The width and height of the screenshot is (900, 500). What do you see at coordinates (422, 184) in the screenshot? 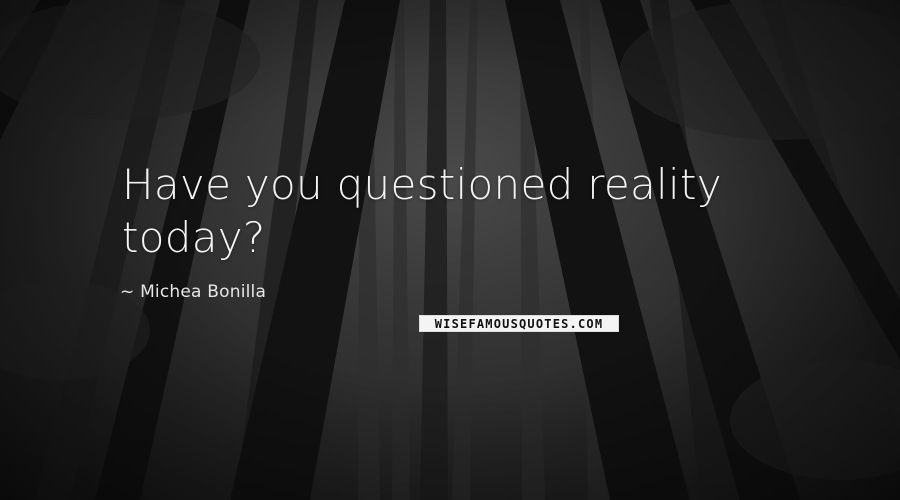
I see `quote-line-1: Have you questioned reality` at bounding box center [422, 184].